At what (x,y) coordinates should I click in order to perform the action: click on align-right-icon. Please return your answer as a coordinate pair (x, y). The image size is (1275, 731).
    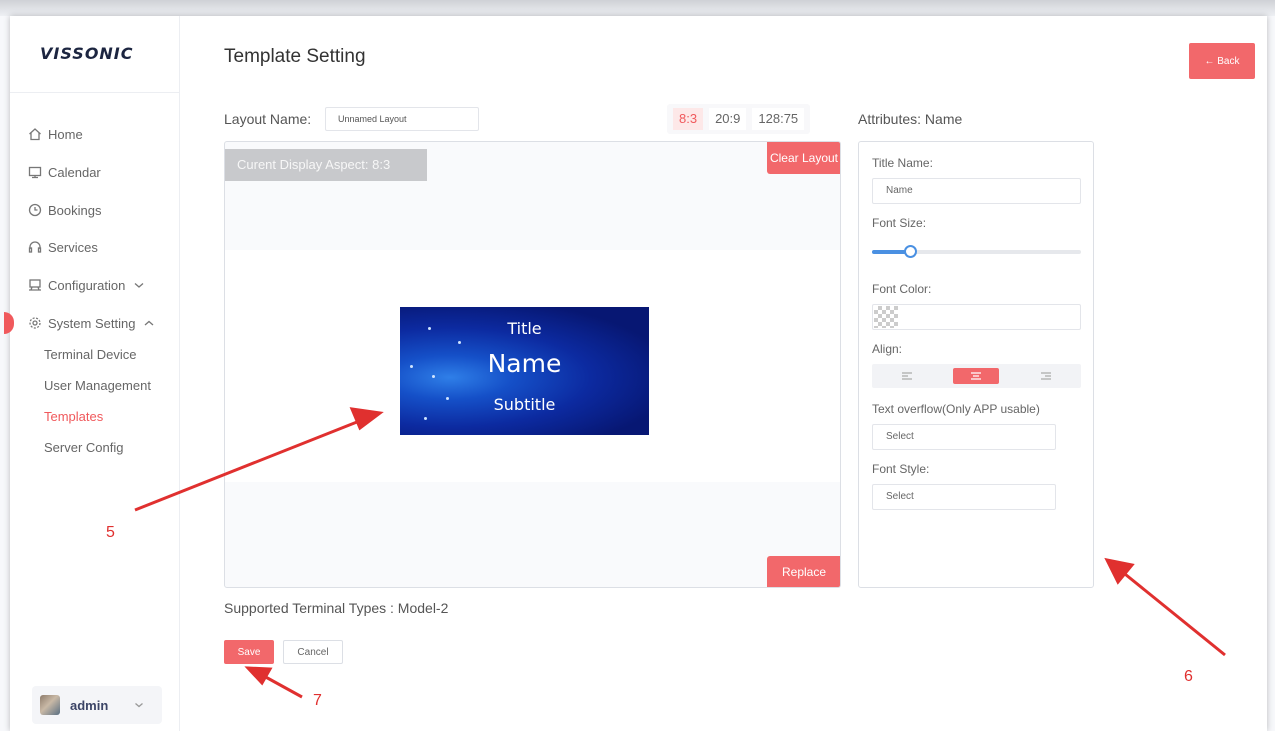
    Looking at the image, I should click on (1046, 376).